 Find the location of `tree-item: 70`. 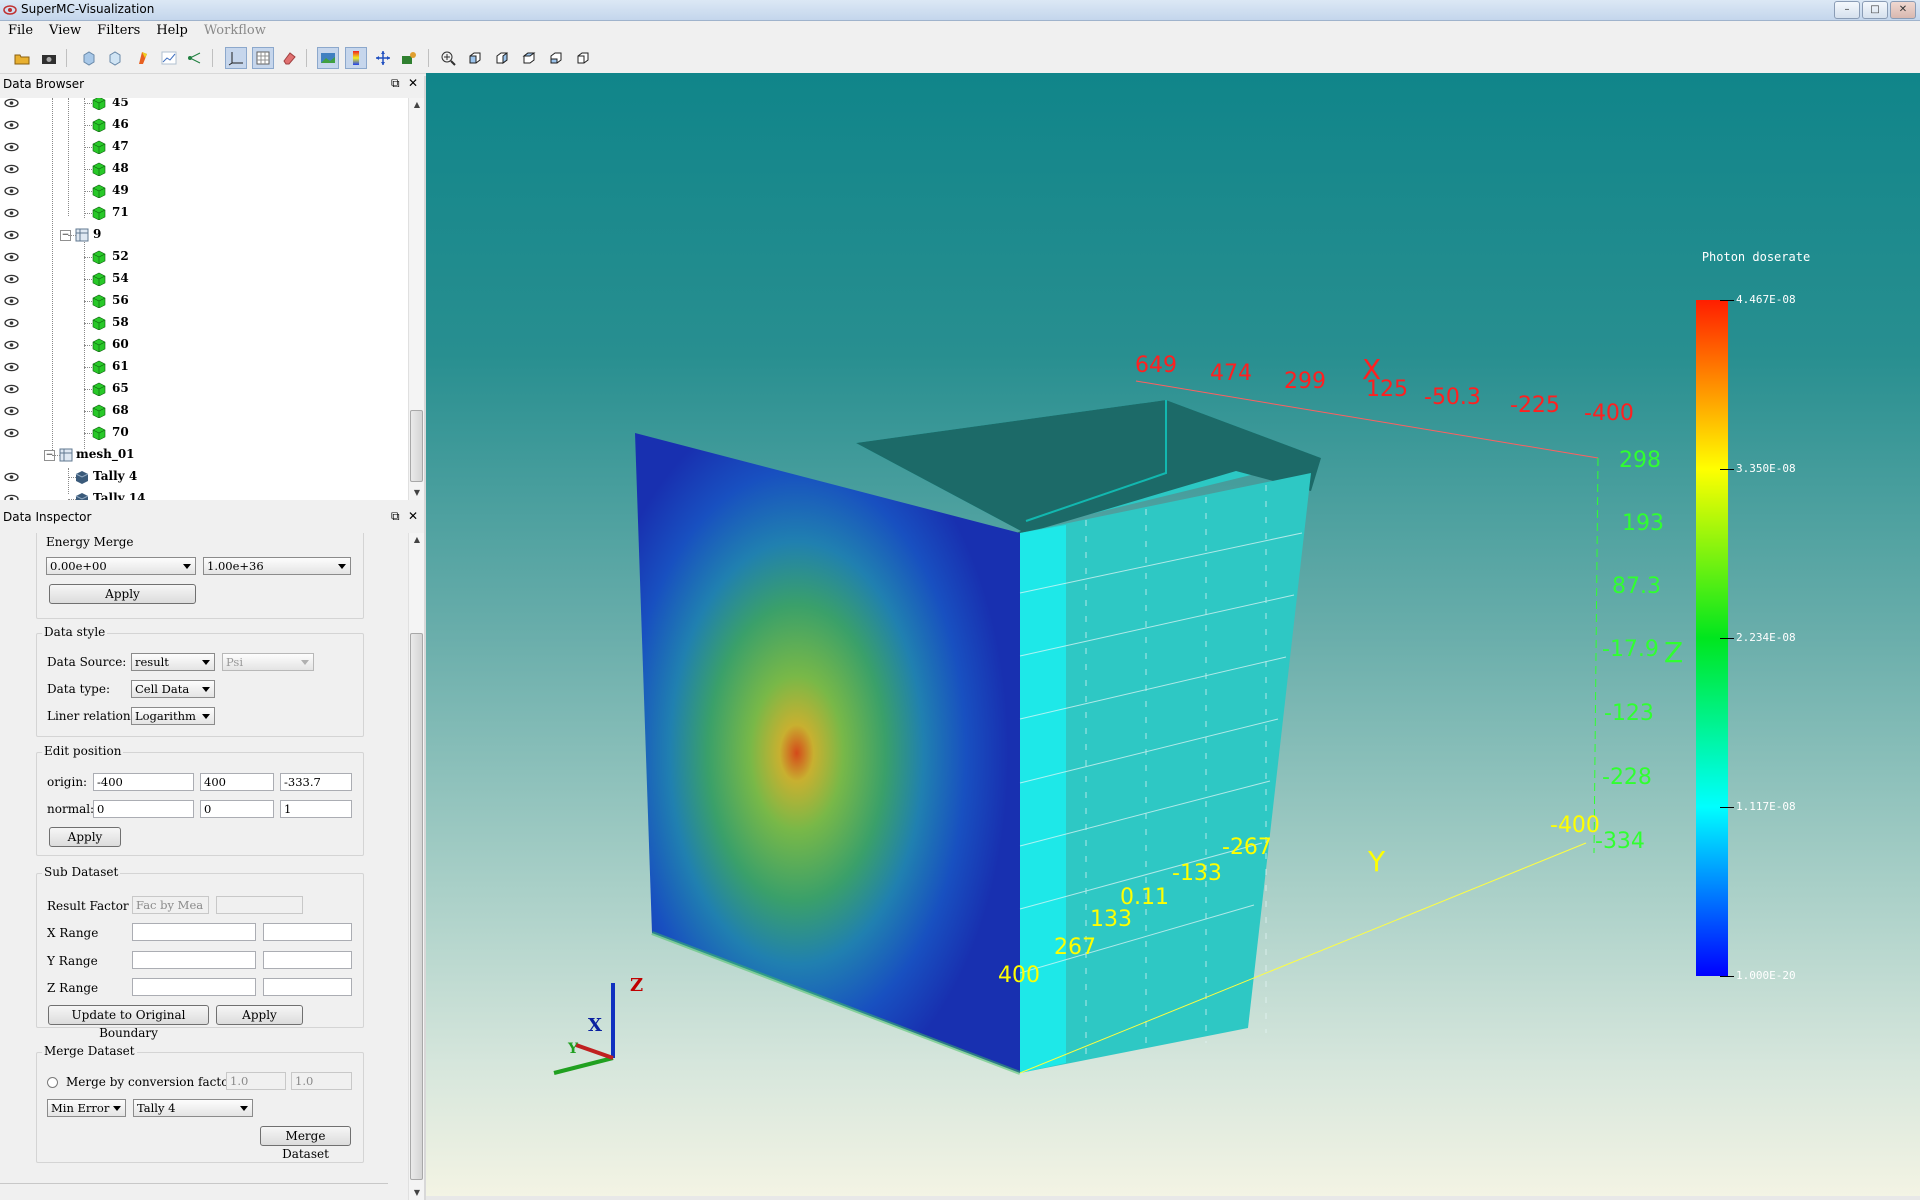

tree-item: 70 is located at coordinates (204, 433).